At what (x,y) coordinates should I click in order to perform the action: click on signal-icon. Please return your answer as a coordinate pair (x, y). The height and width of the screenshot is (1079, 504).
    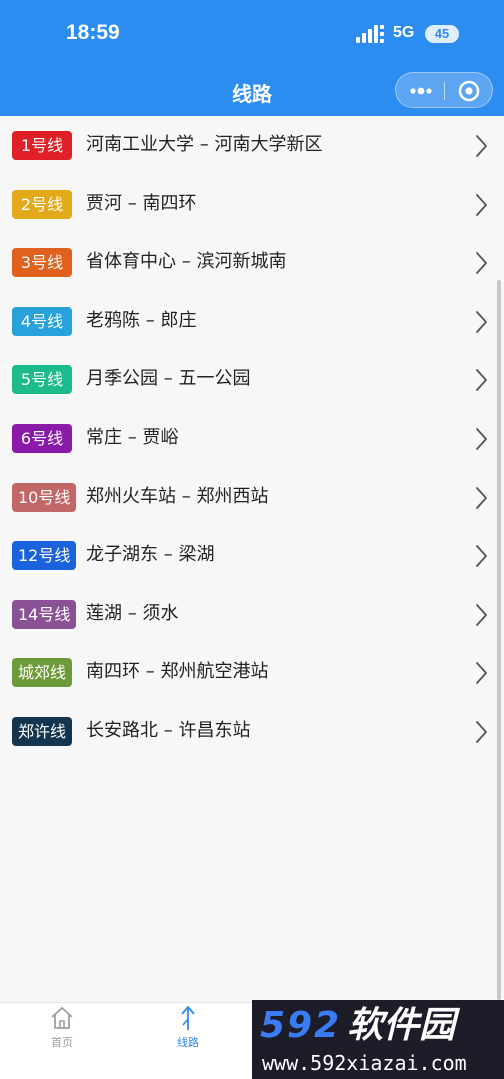
    Looking at the image, I should click on (370, 34).